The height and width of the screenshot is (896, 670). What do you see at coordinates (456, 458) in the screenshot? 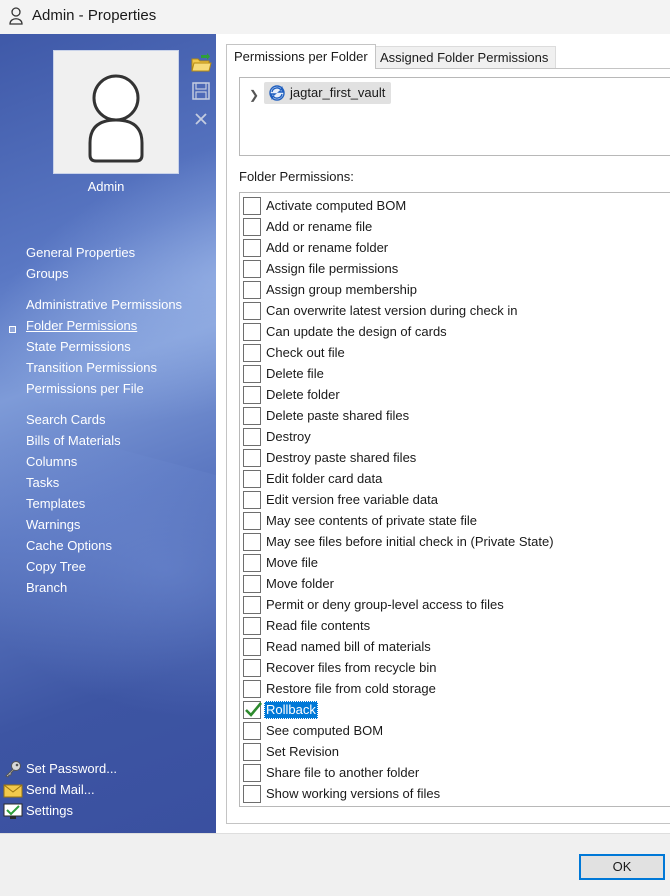
I see `permission-item: Destroy paste shared files` at bounding box center [456, 458].